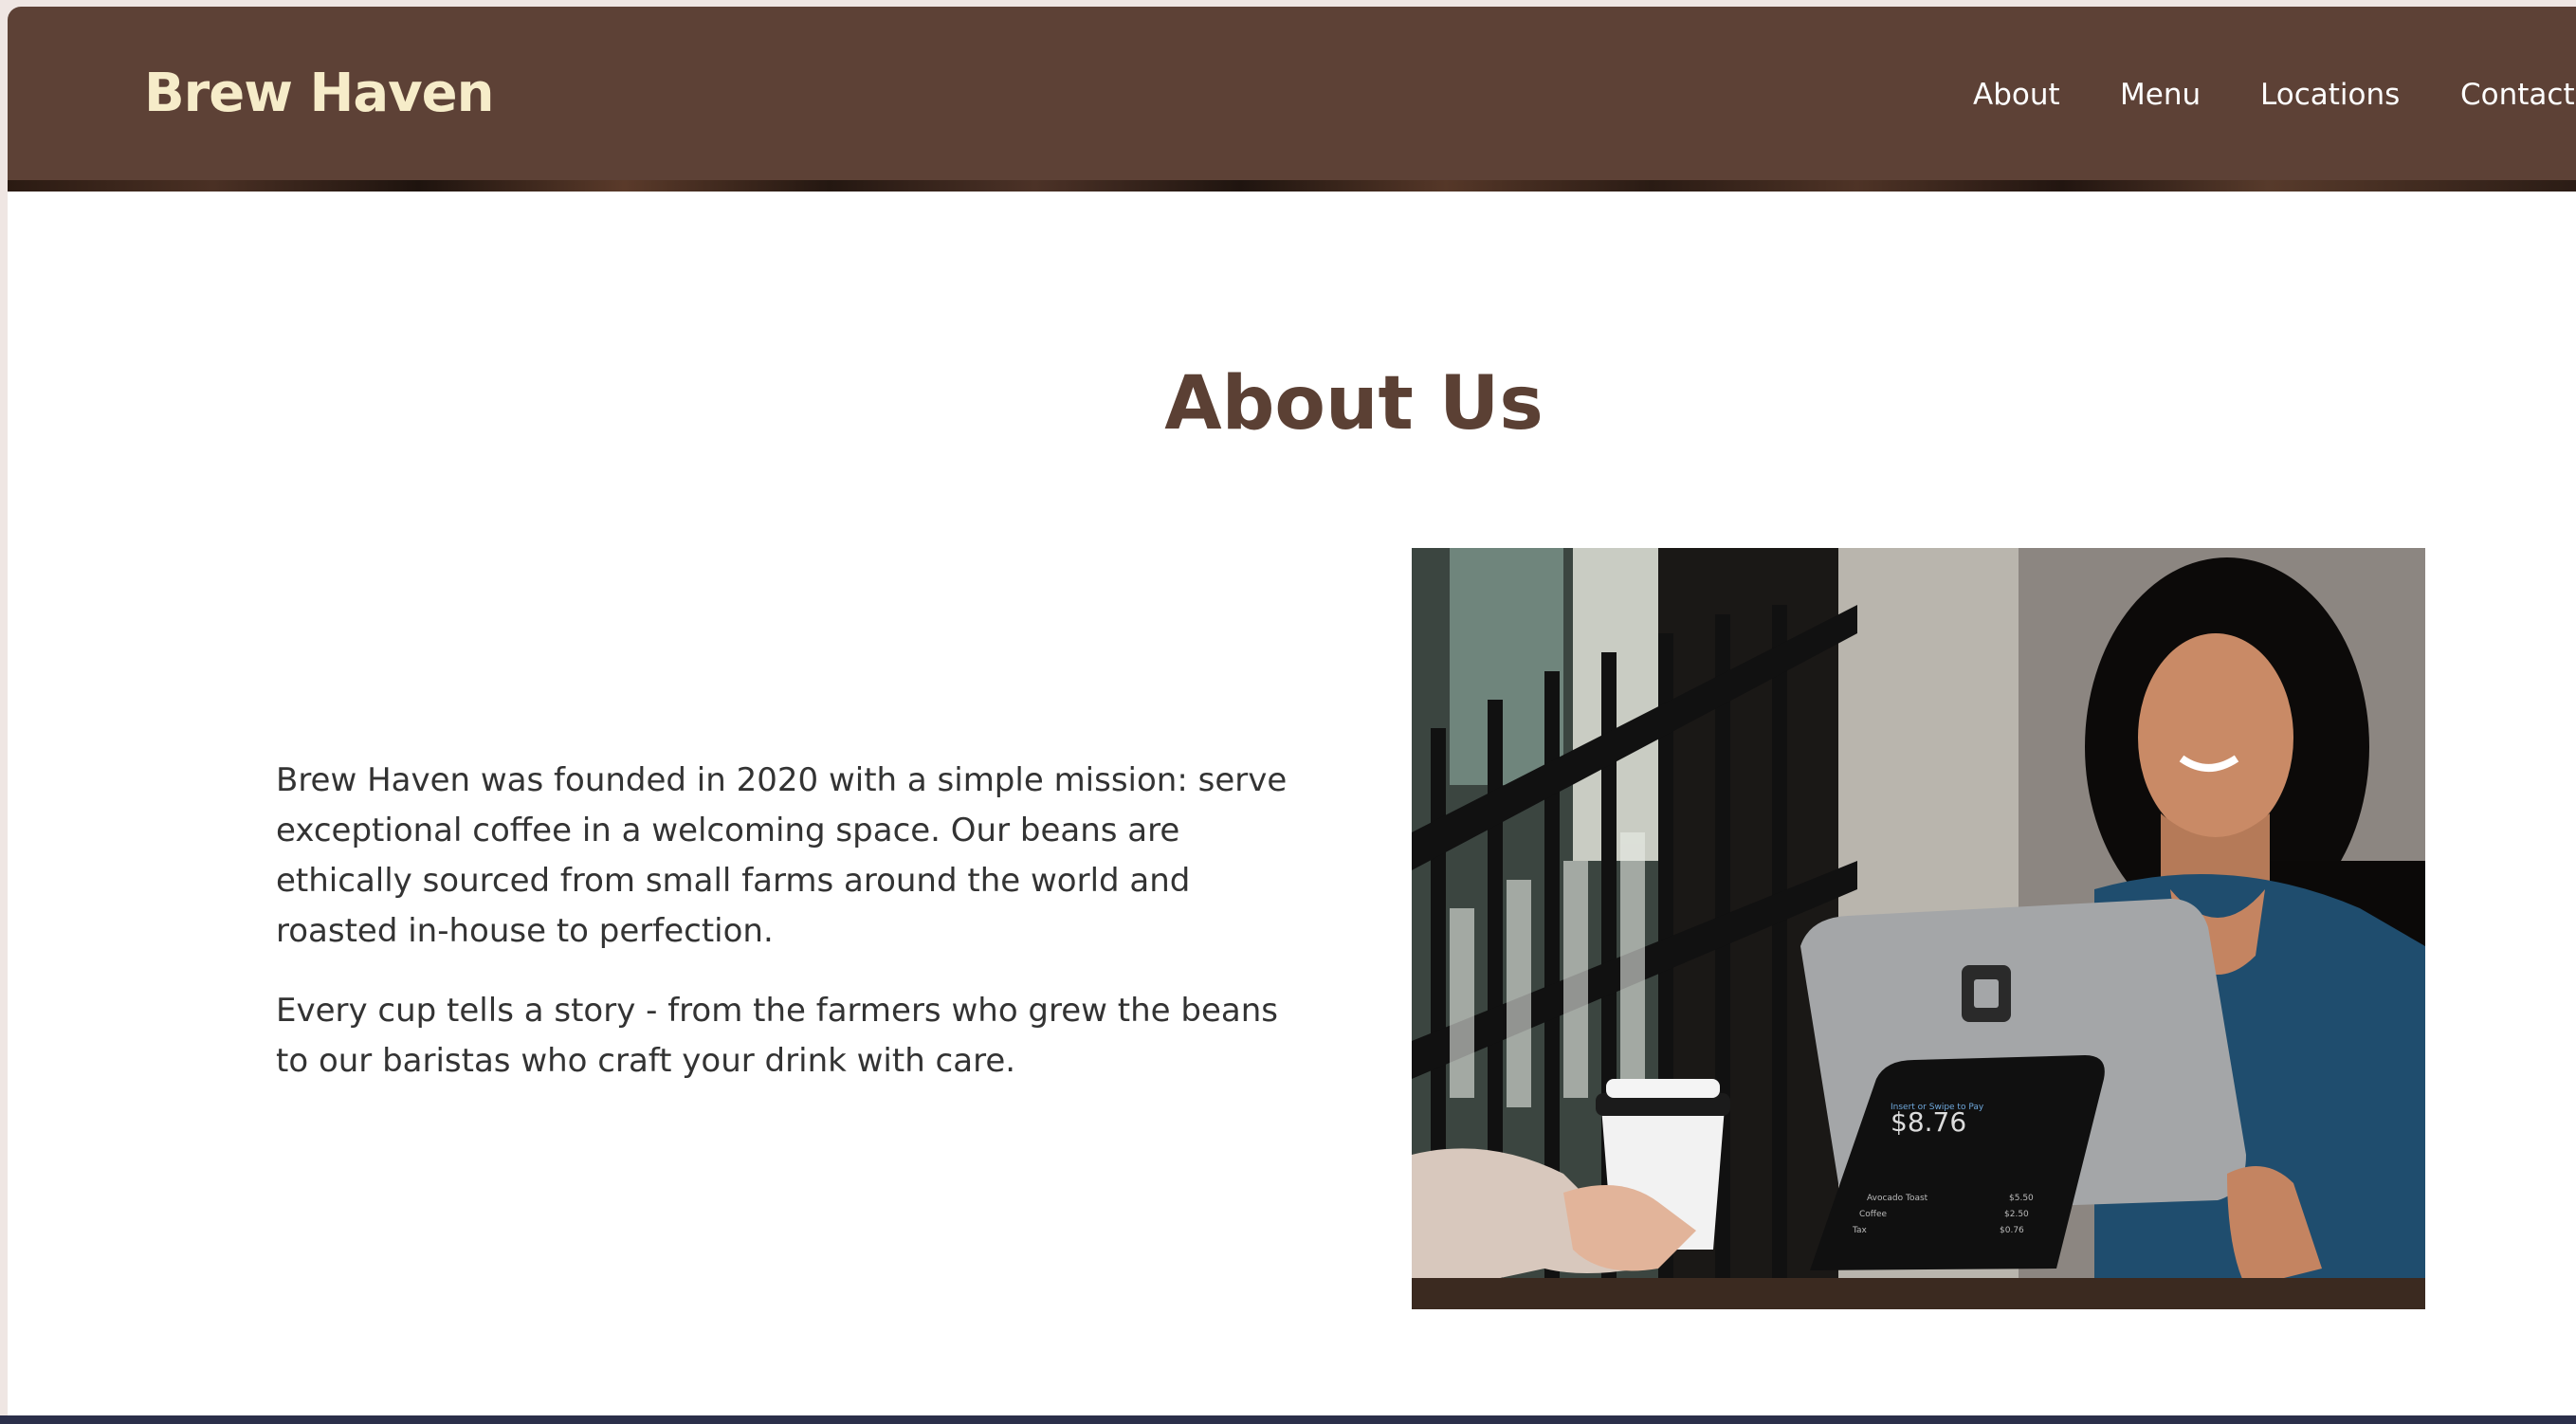 The image size is (2576, 1424). What do you see at coordinates (2160, 95) in the screenshot?
I see `nav-link-menu: Menu` at bounding box center [2160, 95].